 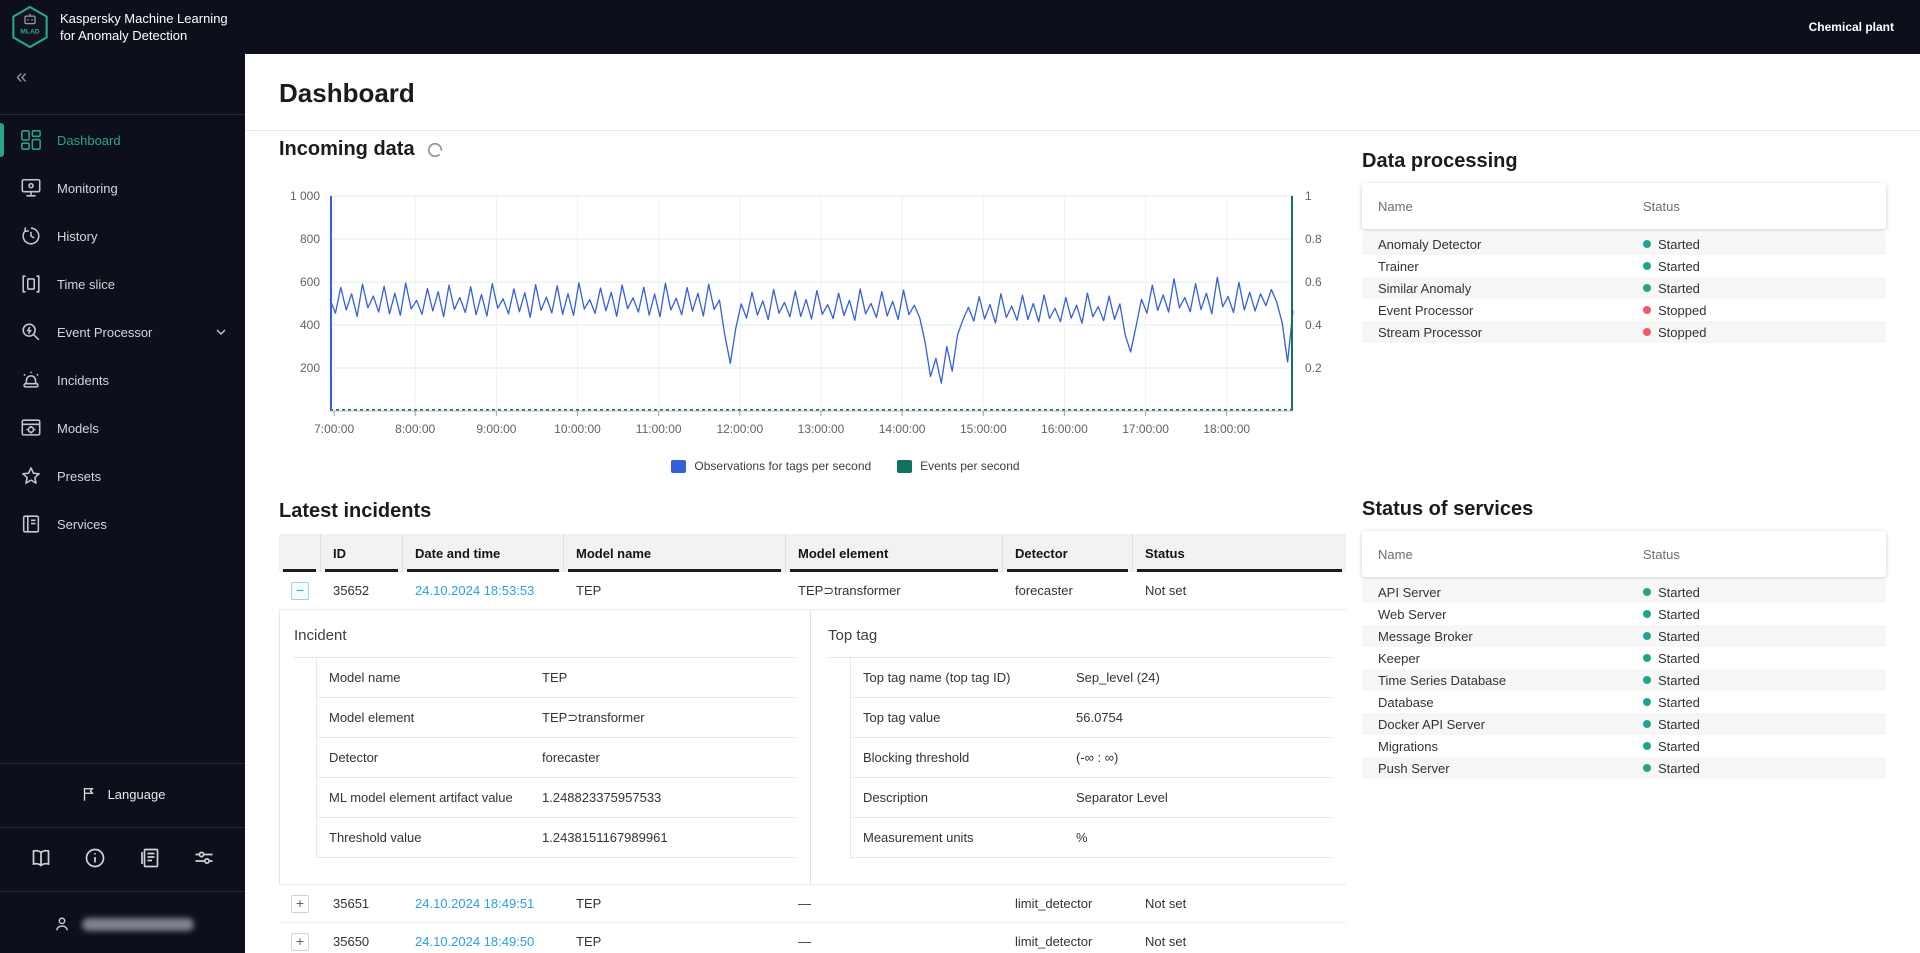 What do you see at coordinates (31, 475) in the screenshot?
I see `presets-star-icon` at bounding box center [31, 475].